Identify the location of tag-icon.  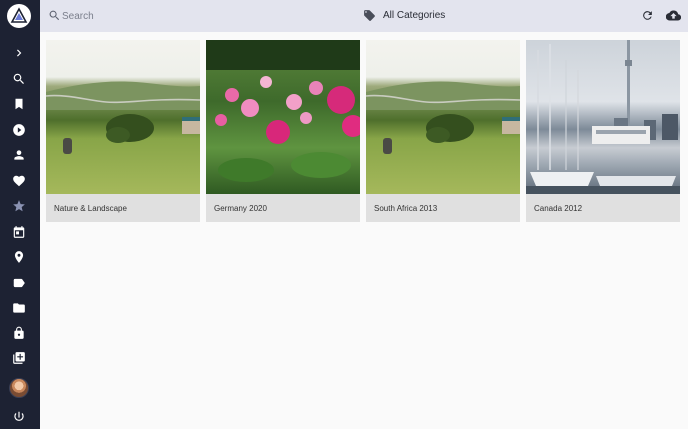
(369, 15).